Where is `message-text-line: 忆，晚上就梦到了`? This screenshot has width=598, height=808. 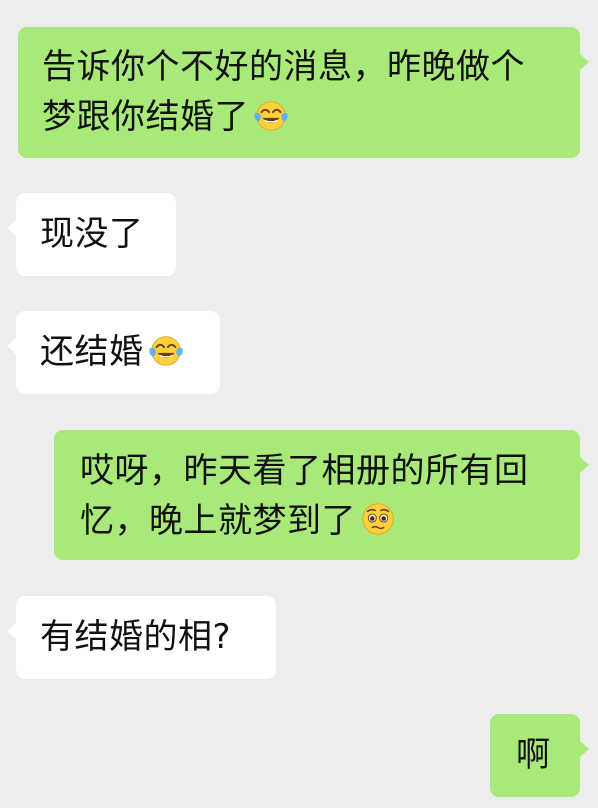
message-text-line: 忆，晚上就梦到了 is located at coordinates (320, 521).